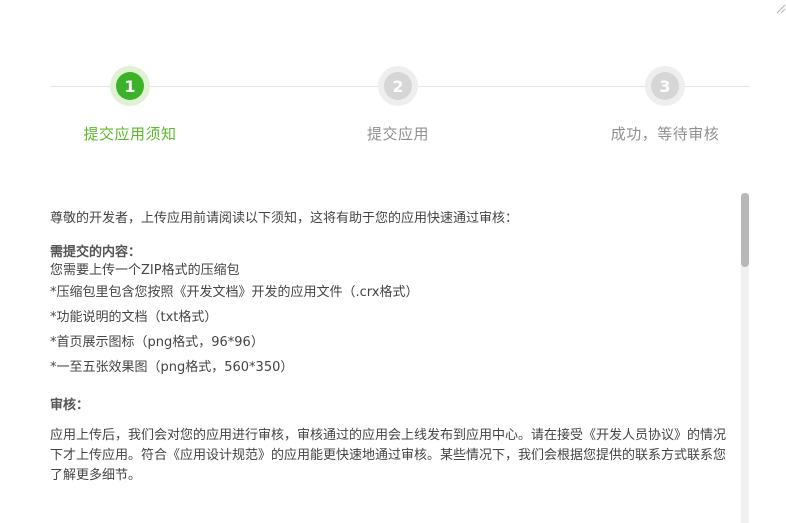 The height and width of the screenshot is (523, 786). What do you see at coordinates (745, 230) in the screenshot?
I see `scrollbar-thumb` at bounding box center [745, 230].